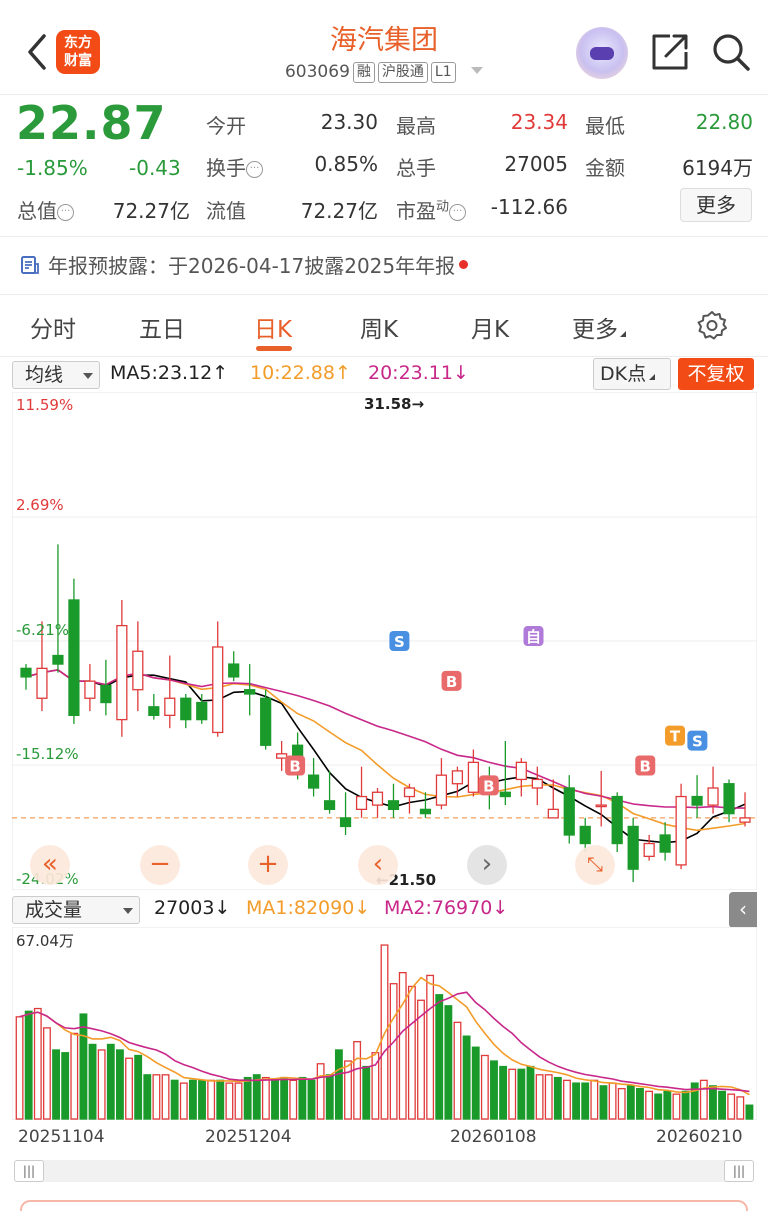  What do you see at coordinates (602, 53) in the screenshot?
I see `assistant-avatar` at bounding box center [602, 53].